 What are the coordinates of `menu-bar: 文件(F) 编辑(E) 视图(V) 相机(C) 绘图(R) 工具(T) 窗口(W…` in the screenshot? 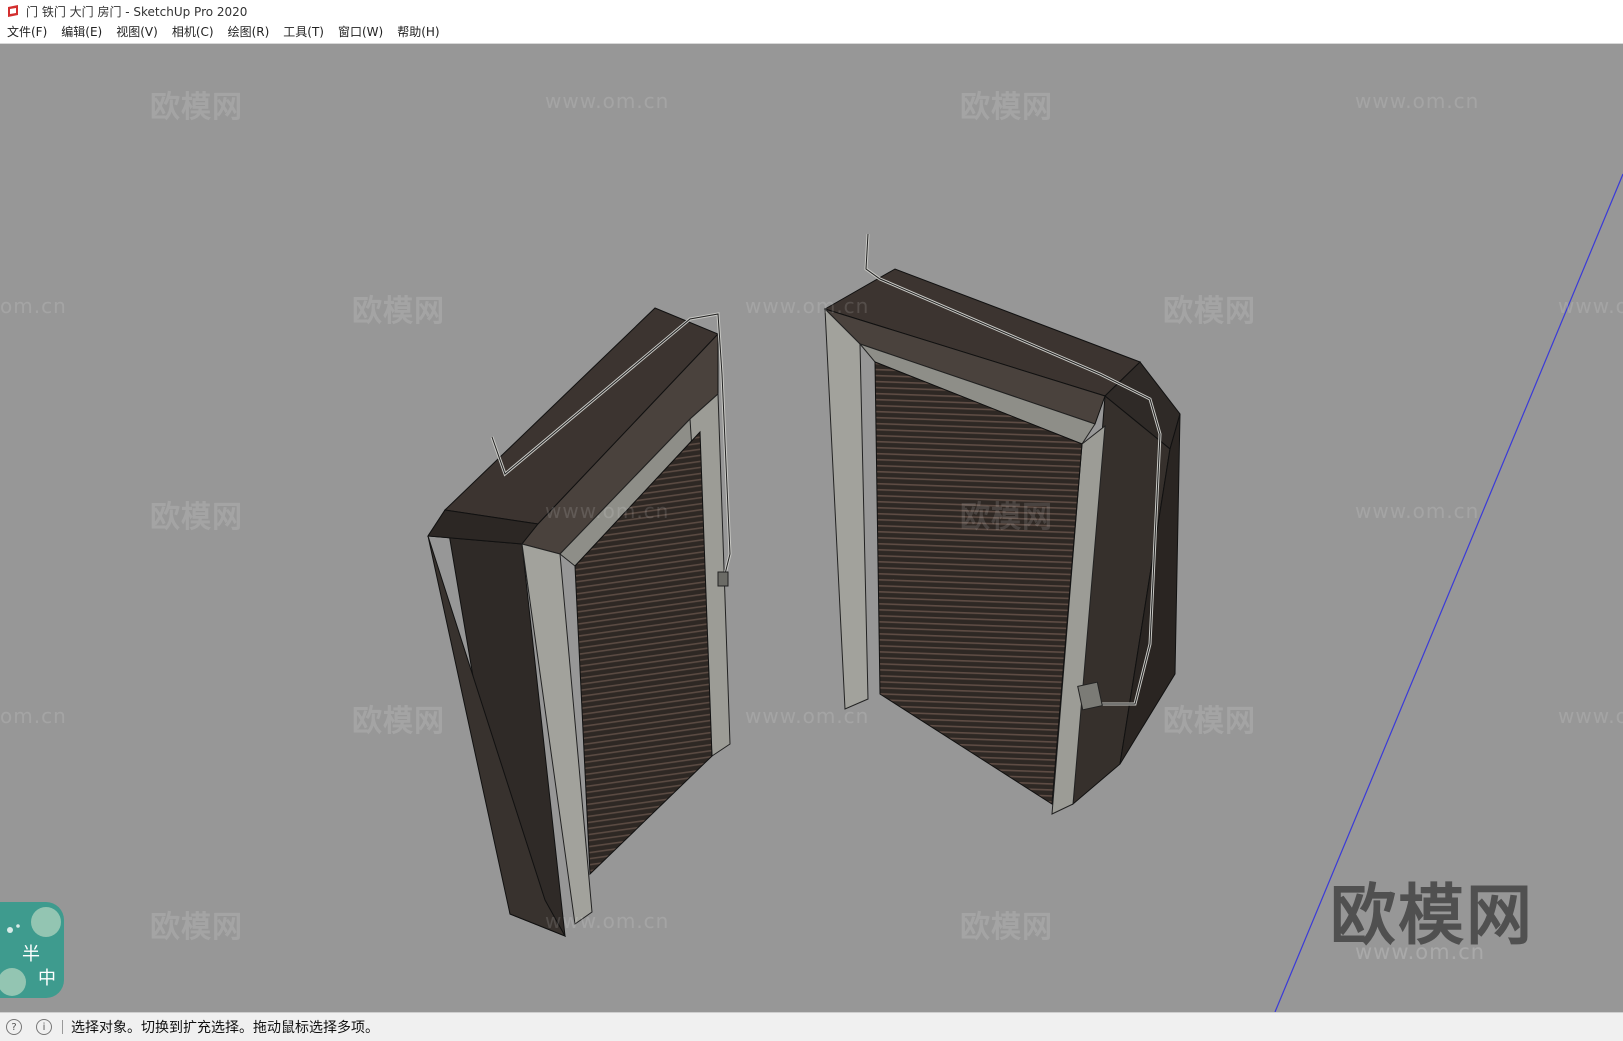 It's located at (811, 33).